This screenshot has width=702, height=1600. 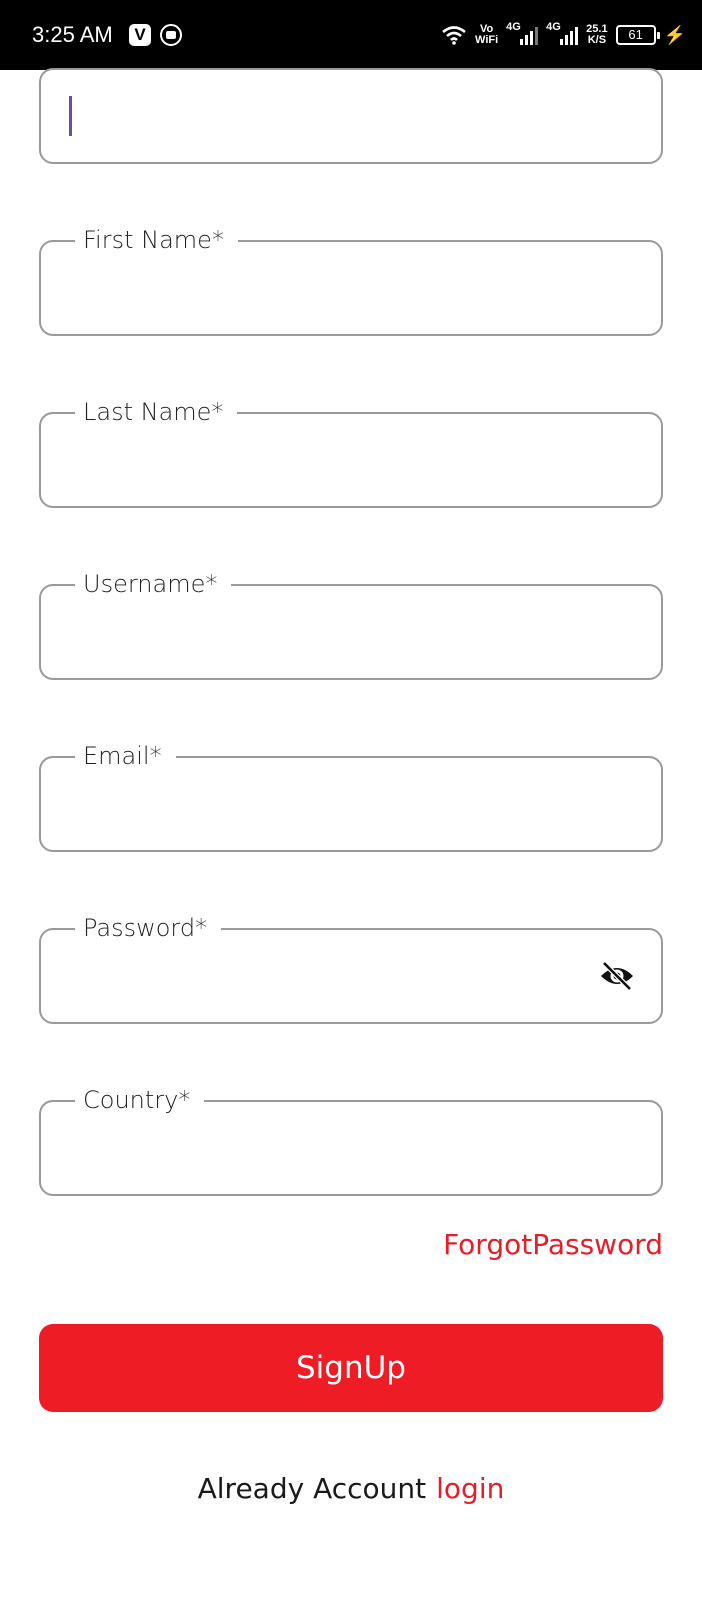 What do you see at coordinates (487, 40) in the screenshot?
I see `vowifi-bottom-text: WiFi` at bounding box center [487, 40].